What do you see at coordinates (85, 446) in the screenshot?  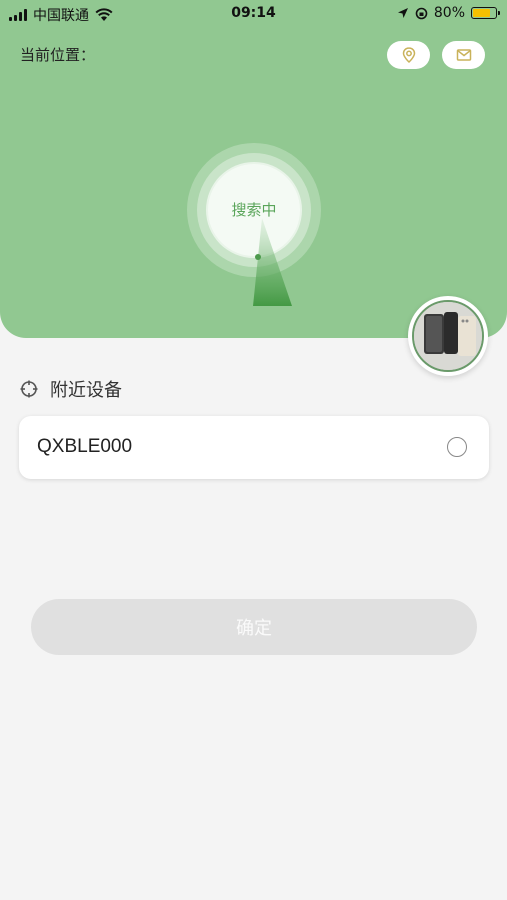 I see `device-name: QXBLE000` at bounding box center [85, 446].